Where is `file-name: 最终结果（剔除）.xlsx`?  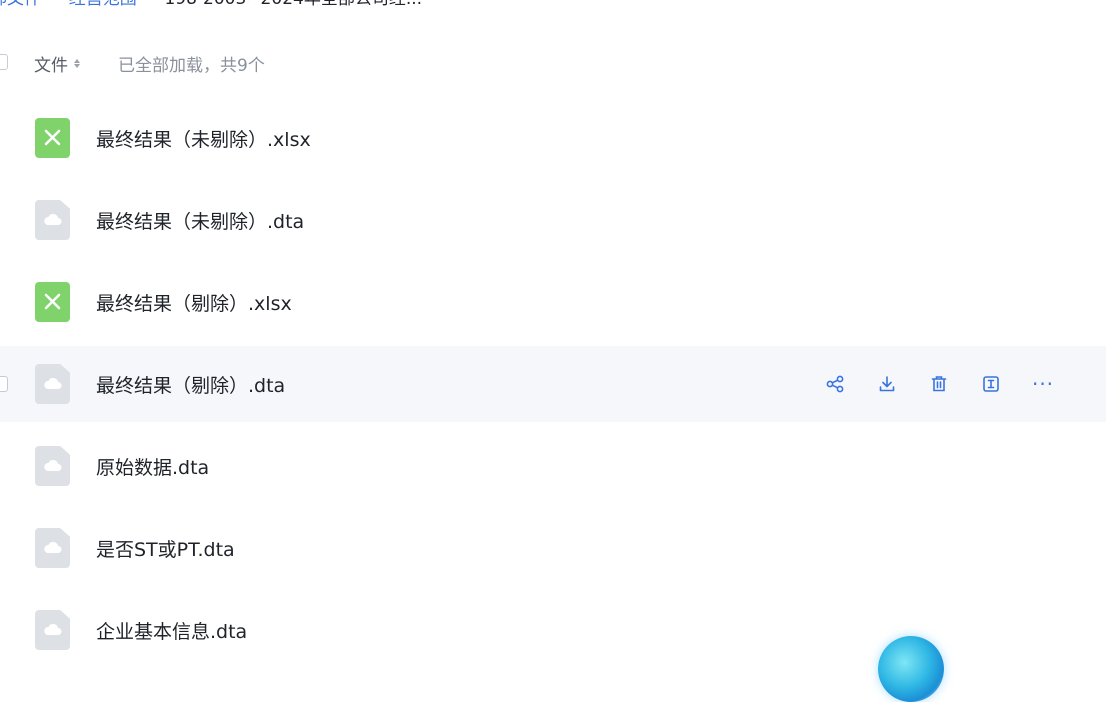
file-name: 最终结果（剔除）.xlsx is located at coordinates (194, 302).